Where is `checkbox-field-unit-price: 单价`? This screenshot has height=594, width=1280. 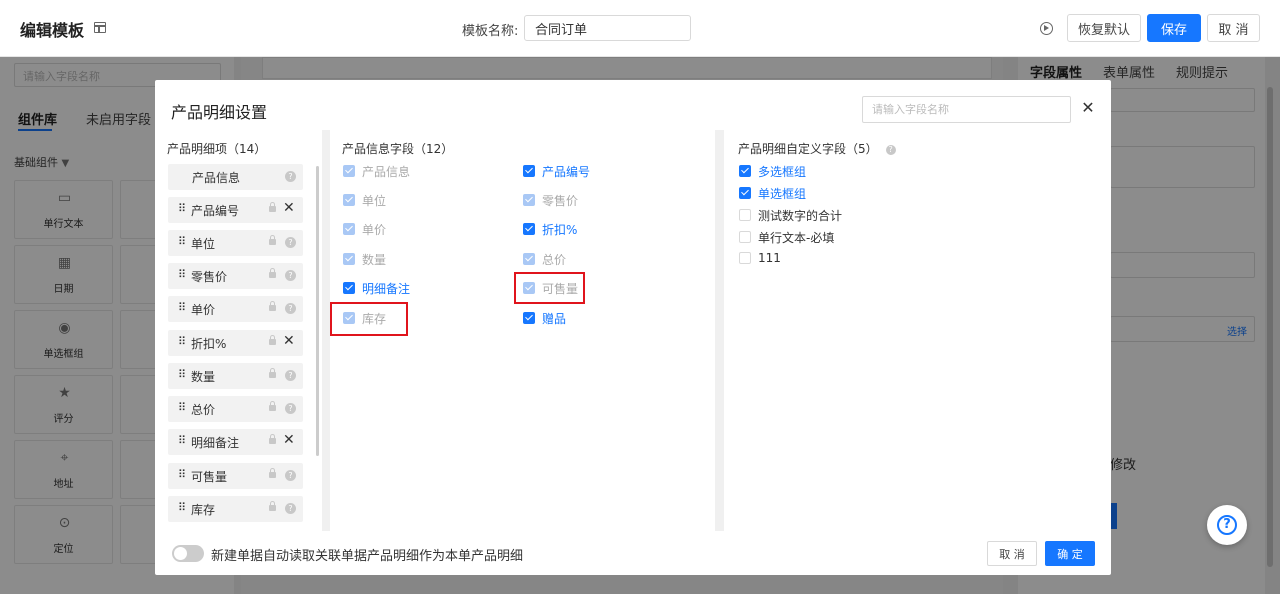 checkbox-field-unit-price: 单价 is located at coordinates (364, 229).